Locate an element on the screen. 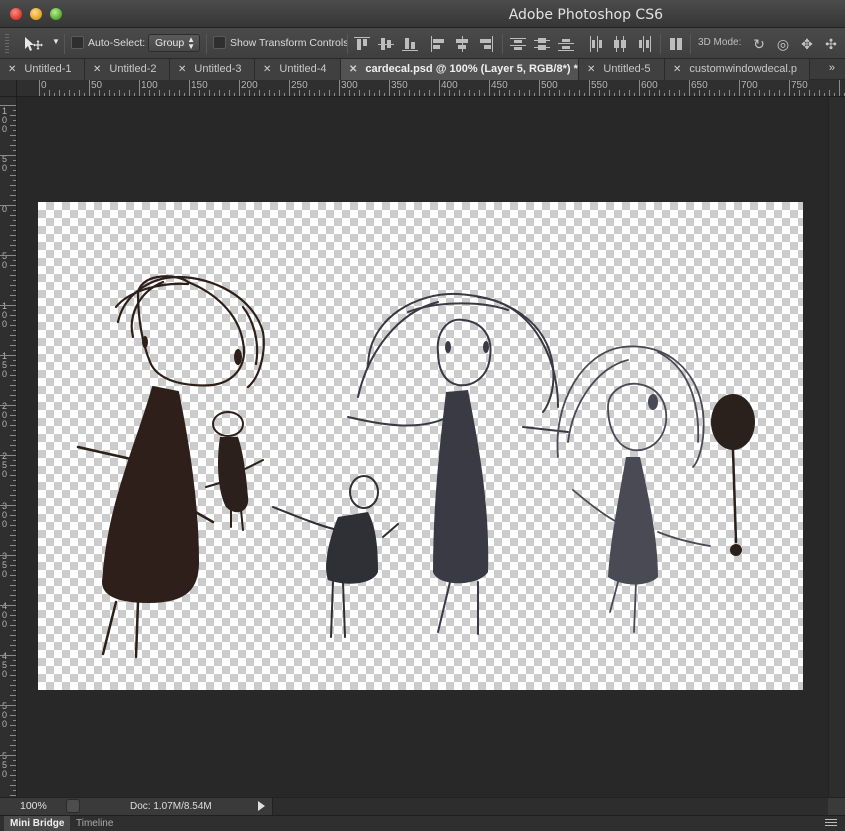  status-info-button is located at coordinates (73, 806).